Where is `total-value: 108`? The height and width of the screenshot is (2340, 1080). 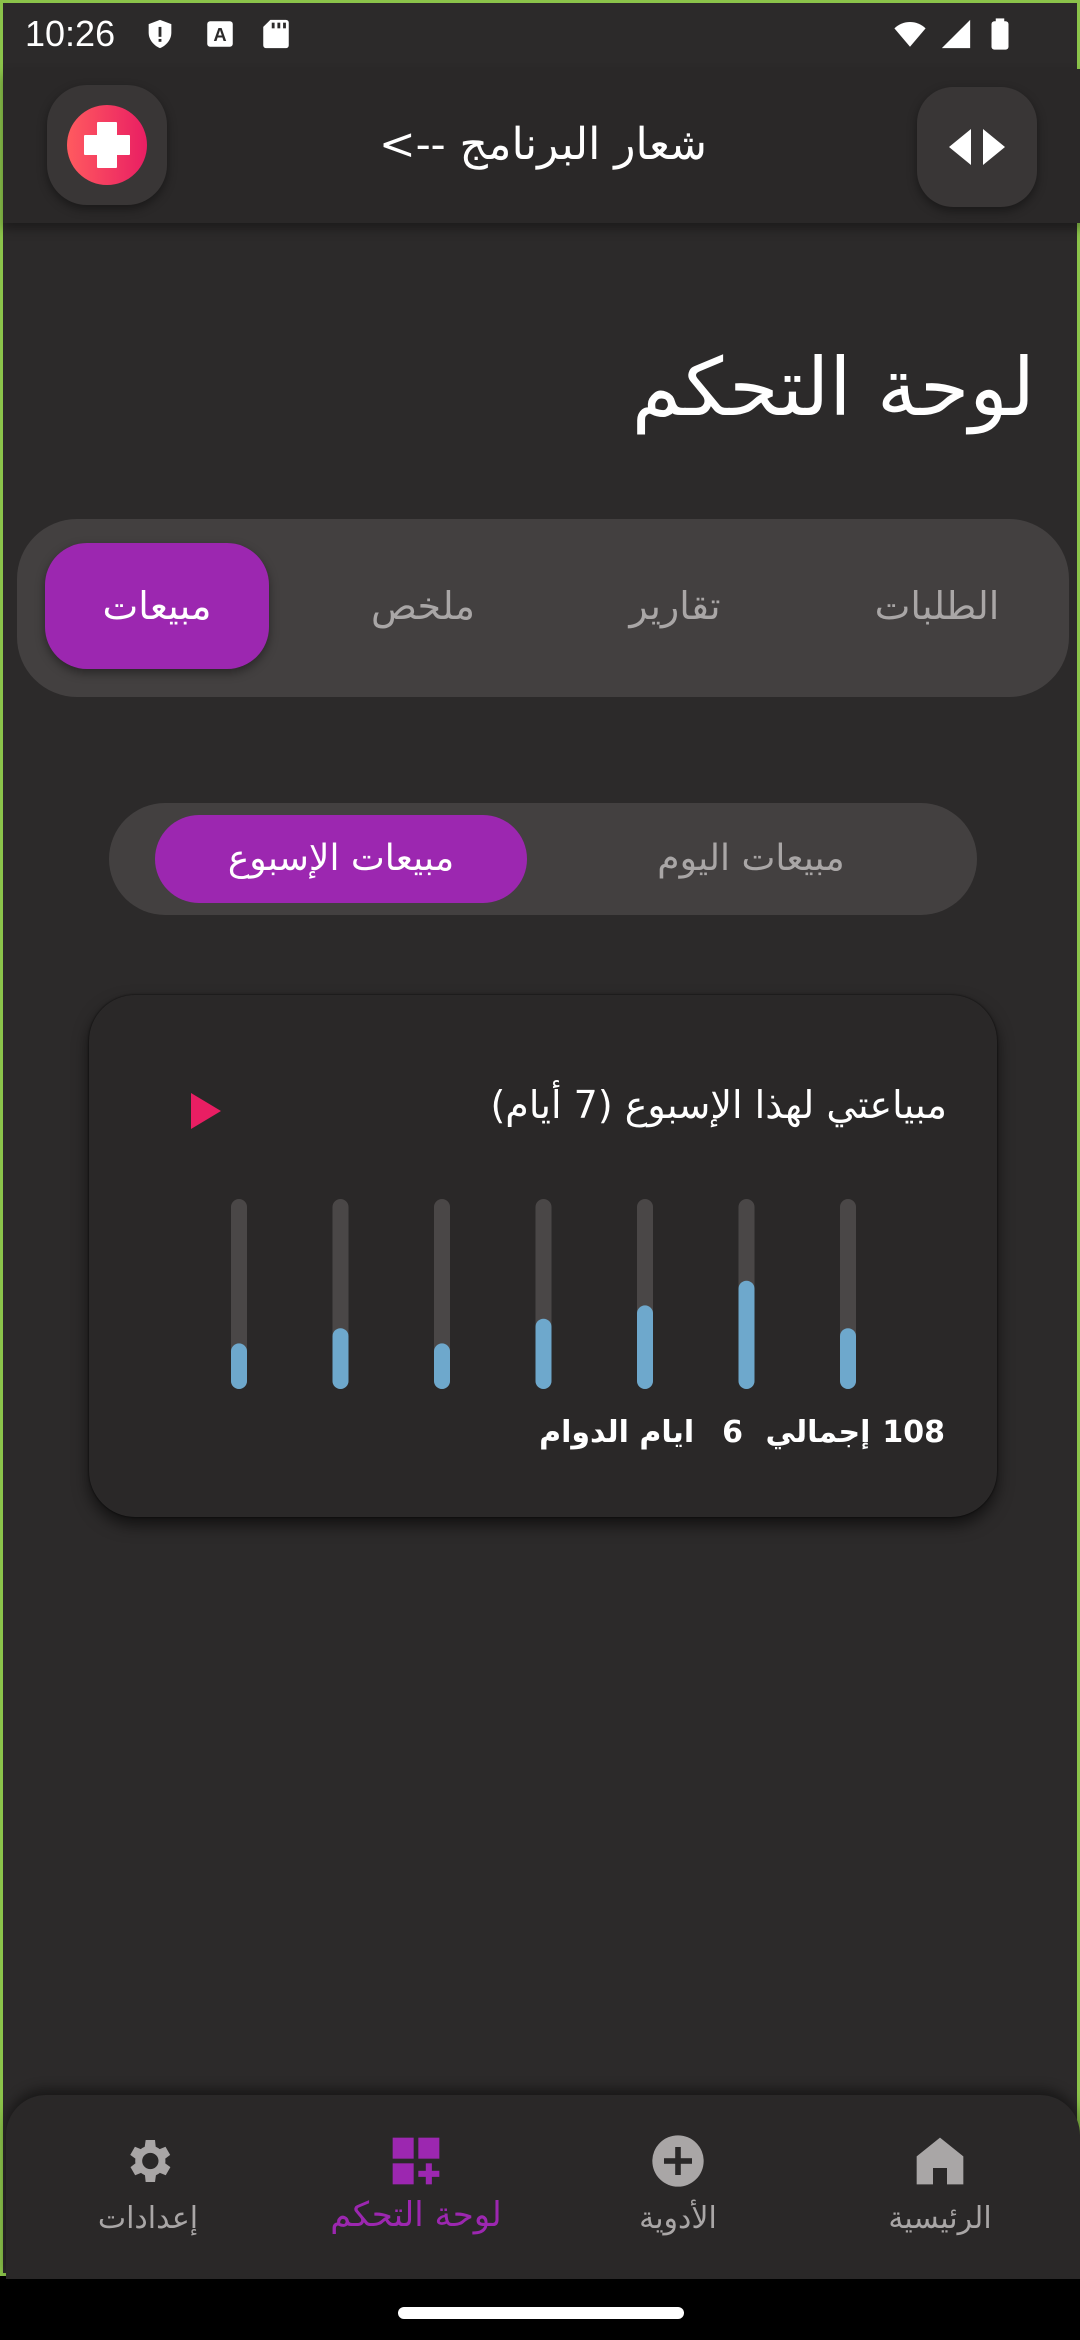 total-value: 108 is located at coordinates (913, 1432).